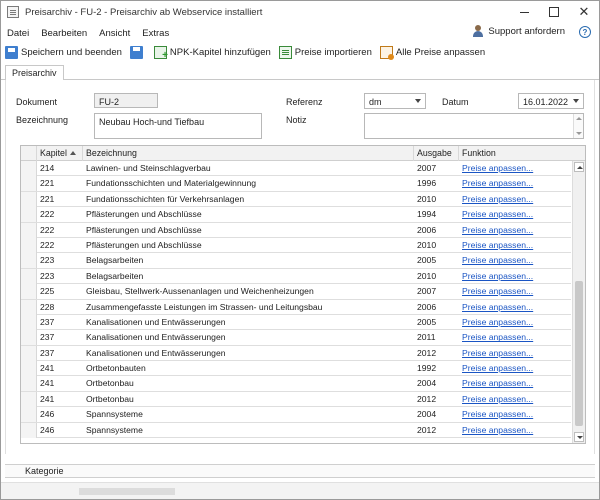  What do you see at coordinates (427, 183) in the screenshot?
I see `cell-ausgabe: 1996` at bounding box center [427, 183].